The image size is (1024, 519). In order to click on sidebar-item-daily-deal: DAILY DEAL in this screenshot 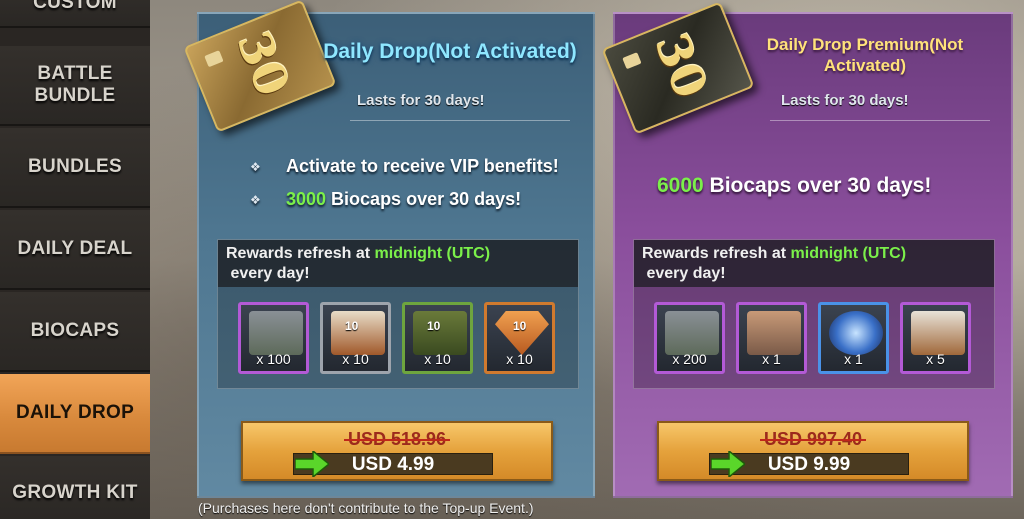, I will do `click(75, 250)`.